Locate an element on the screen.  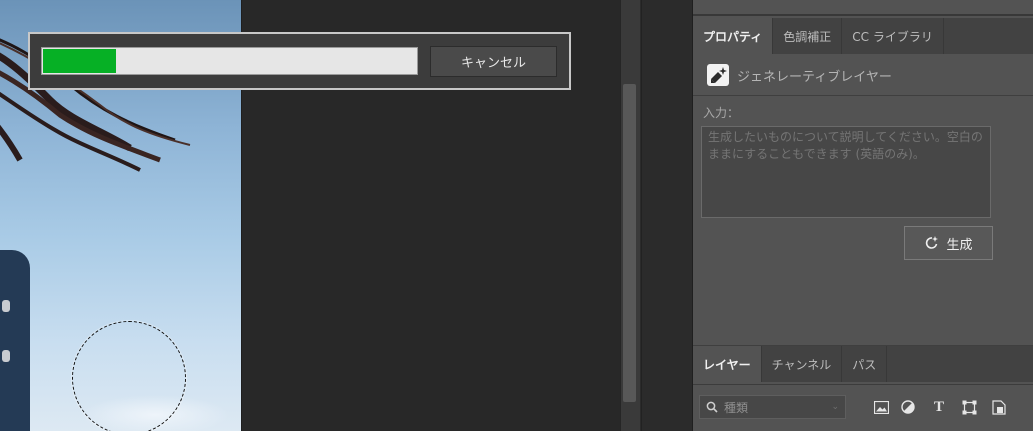
filter-kind-label: 種類 is located at coordinates (736, 407).